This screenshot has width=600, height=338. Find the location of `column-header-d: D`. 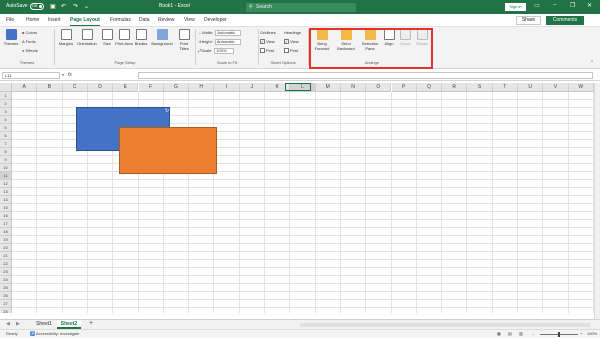

column-header-d: D is located at coordinates (100, 87).